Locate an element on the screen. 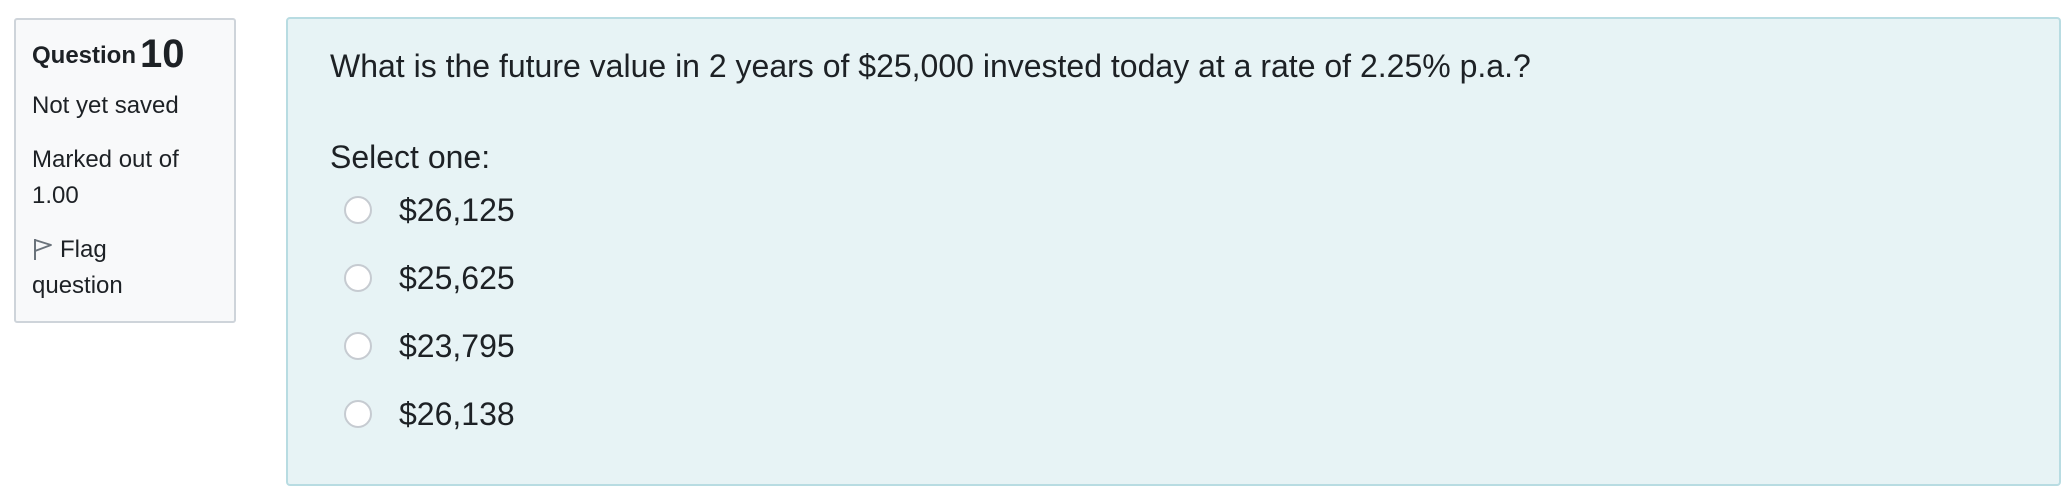  answer-label: $25,625 is located at coordinates (457, 278).